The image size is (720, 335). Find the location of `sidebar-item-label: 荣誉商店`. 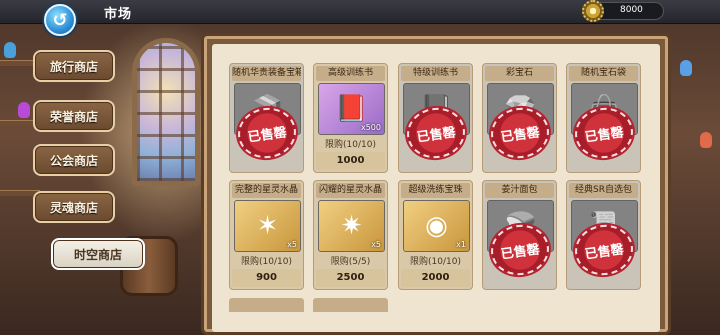

sidebar-item-label: 荣誉商店 is located at coordinates (73, 116).